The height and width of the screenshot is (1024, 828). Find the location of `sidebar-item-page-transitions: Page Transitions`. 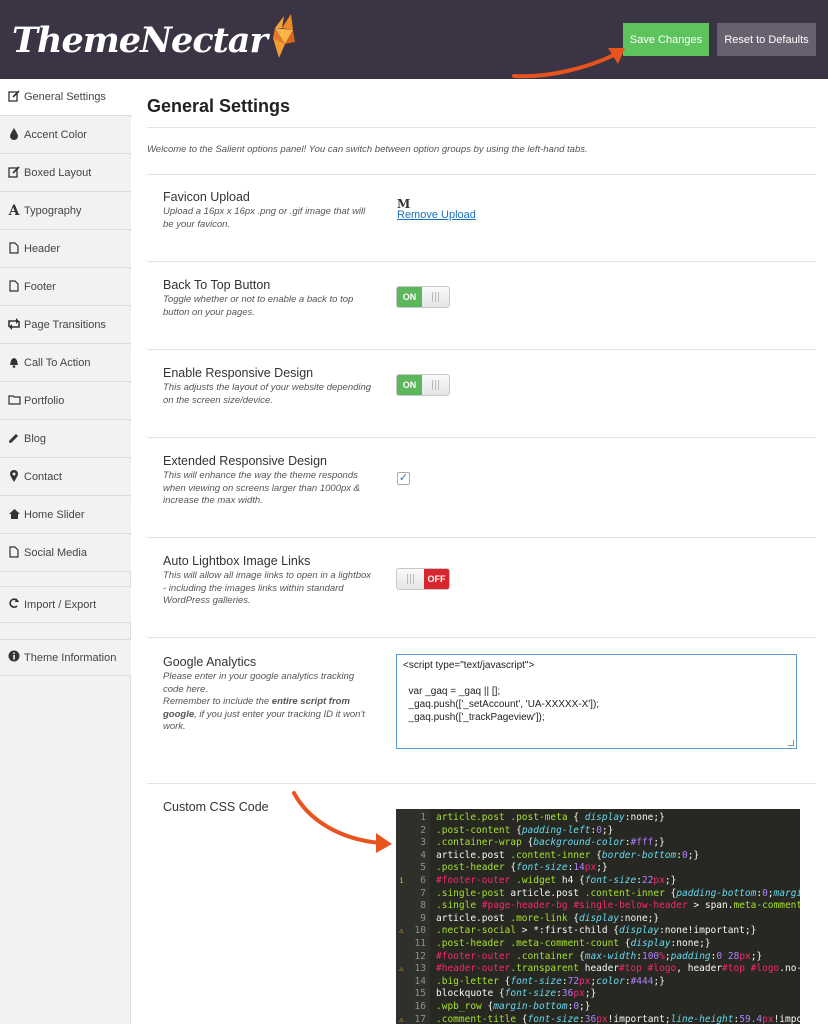

sidebar-item-page-transitions: Page Transitions is located at coordinates (65, 325).